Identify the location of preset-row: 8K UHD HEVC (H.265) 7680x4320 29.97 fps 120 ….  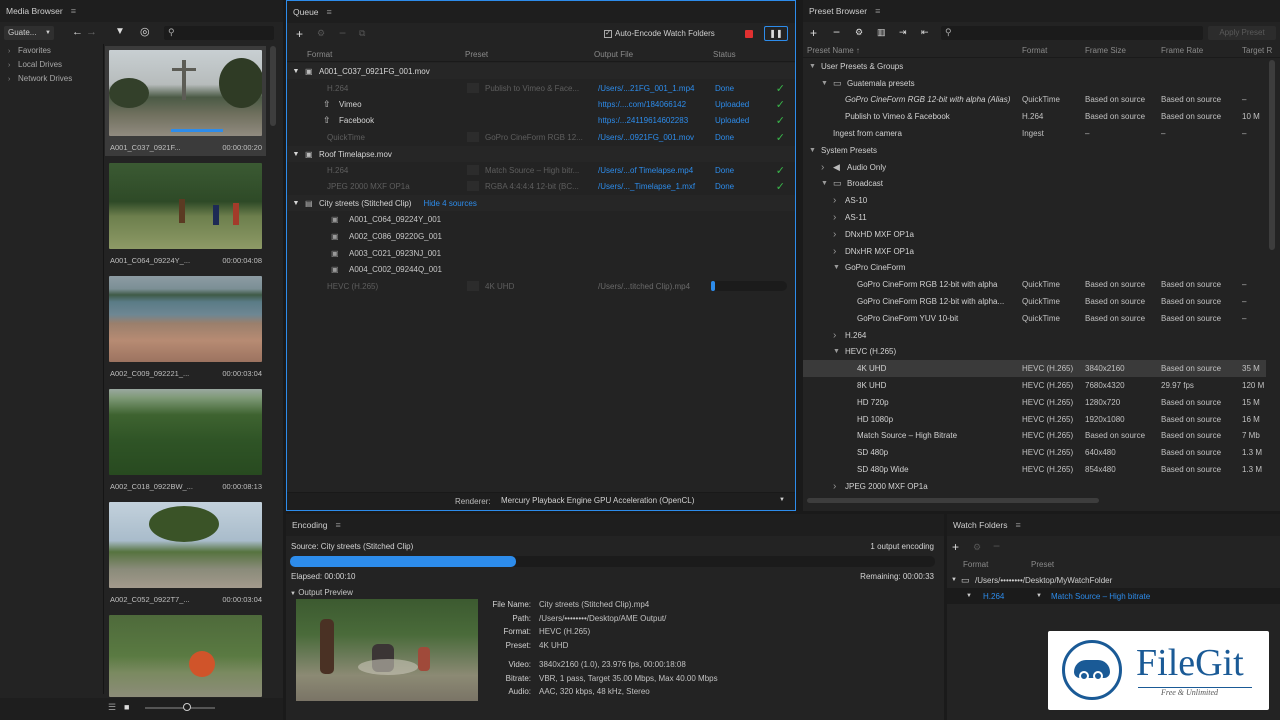
(1034, 385).